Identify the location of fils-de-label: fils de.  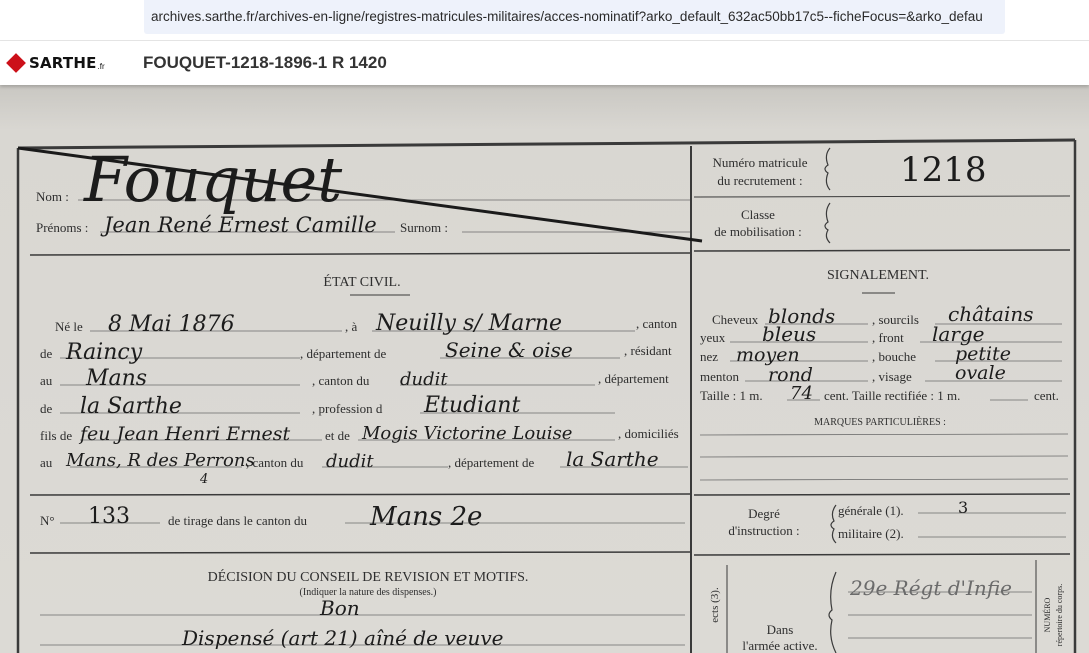
(56, 435).